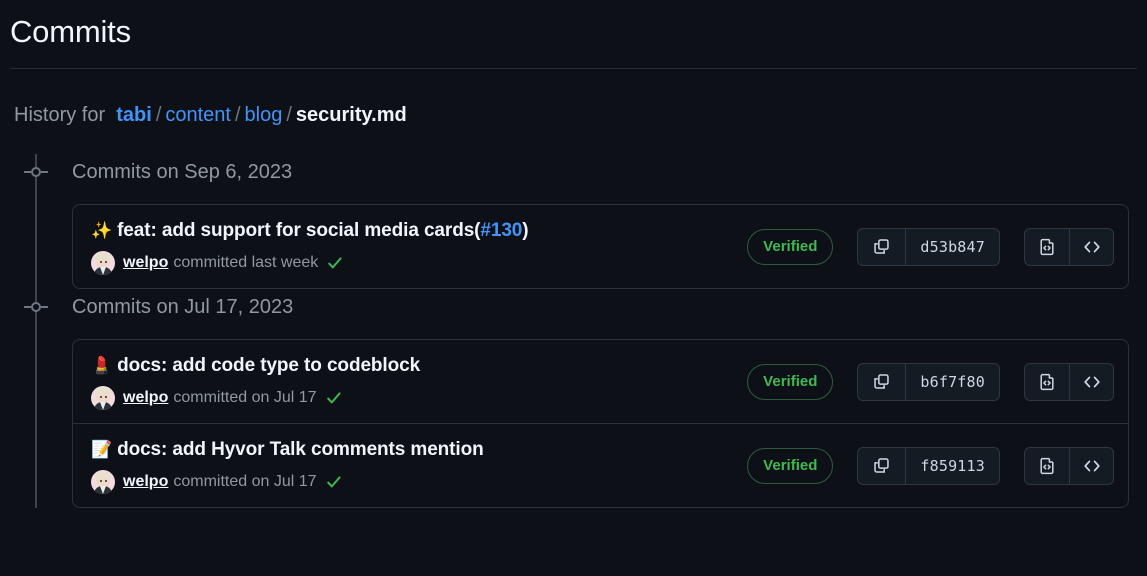  What do you see at coordinates (102, 231) in the screenshot?
I see `commit-emoji: ✨` at bounding box center [102, 231].